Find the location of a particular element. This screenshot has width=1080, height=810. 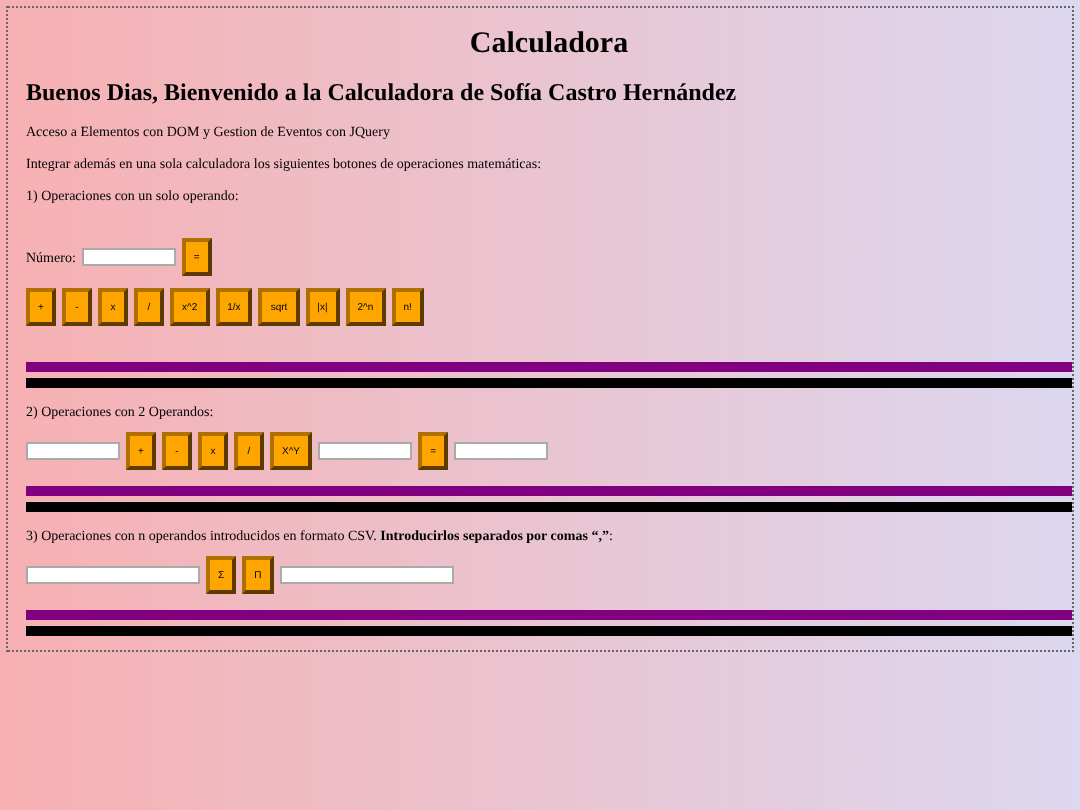

number-field is located at coordinates (128, 257).